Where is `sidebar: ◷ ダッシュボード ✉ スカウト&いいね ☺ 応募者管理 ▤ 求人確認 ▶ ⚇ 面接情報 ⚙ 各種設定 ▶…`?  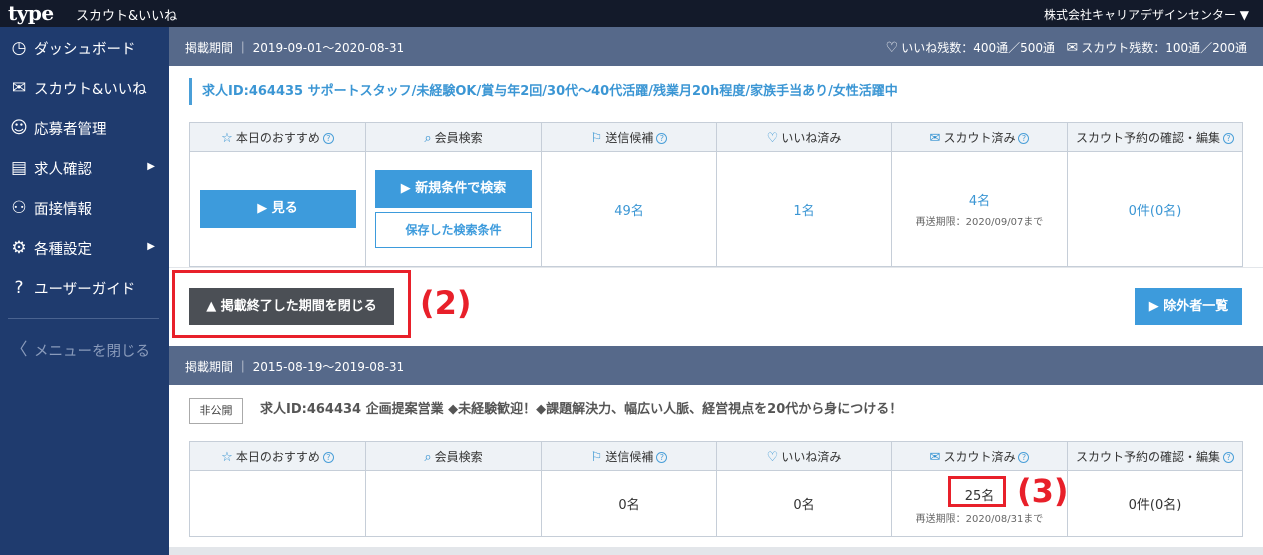
sidebar: ◷ ダッシュボード ✉ スカウト&いいね ☺ 応募者管理 ▤ 求人確認 ▶ ⚇ 面接情報 ⚙ 各種設定 ▶… is located at coordinates (84, 291).